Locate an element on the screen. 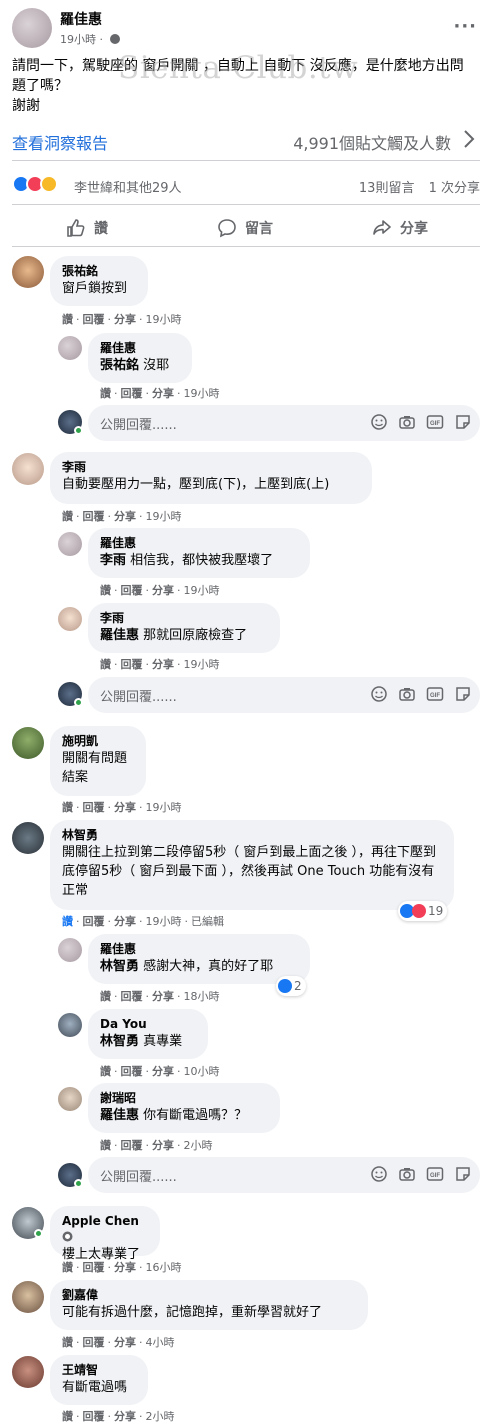 Image resolution: width=485 pixels, height=1423 pixels. commenter-name: 王靖智 is located at coordinates (99, 1370).